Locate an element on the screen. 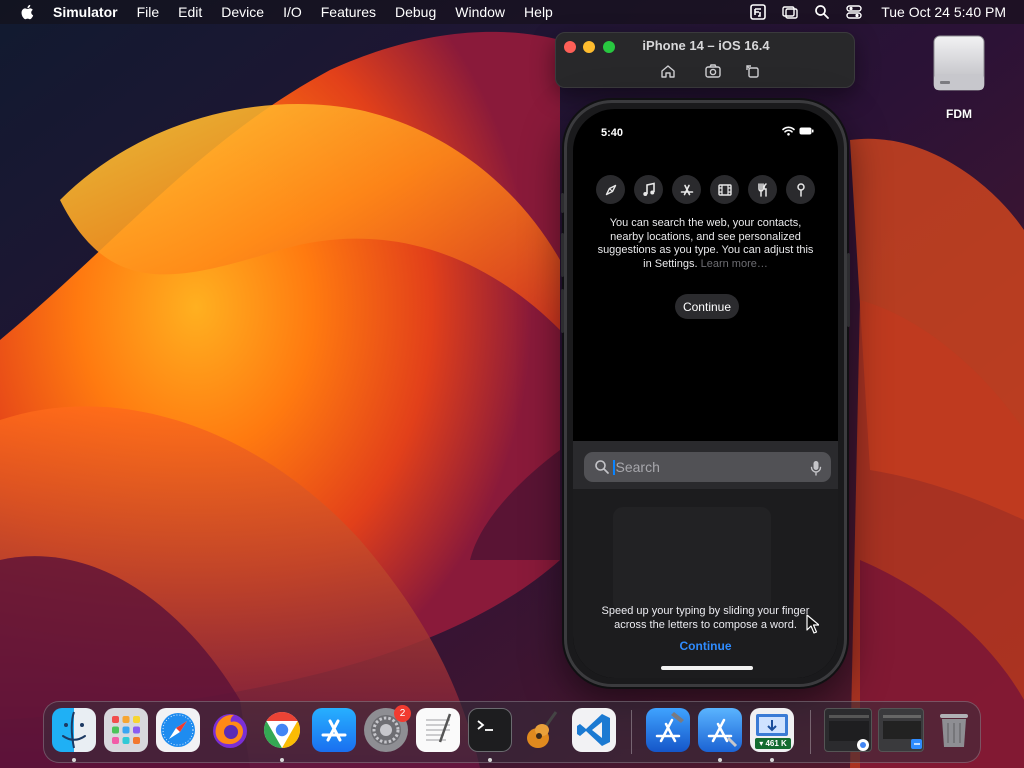 The image size is (1024, 768). screenshot-icon is located at coordinates (713, 71).